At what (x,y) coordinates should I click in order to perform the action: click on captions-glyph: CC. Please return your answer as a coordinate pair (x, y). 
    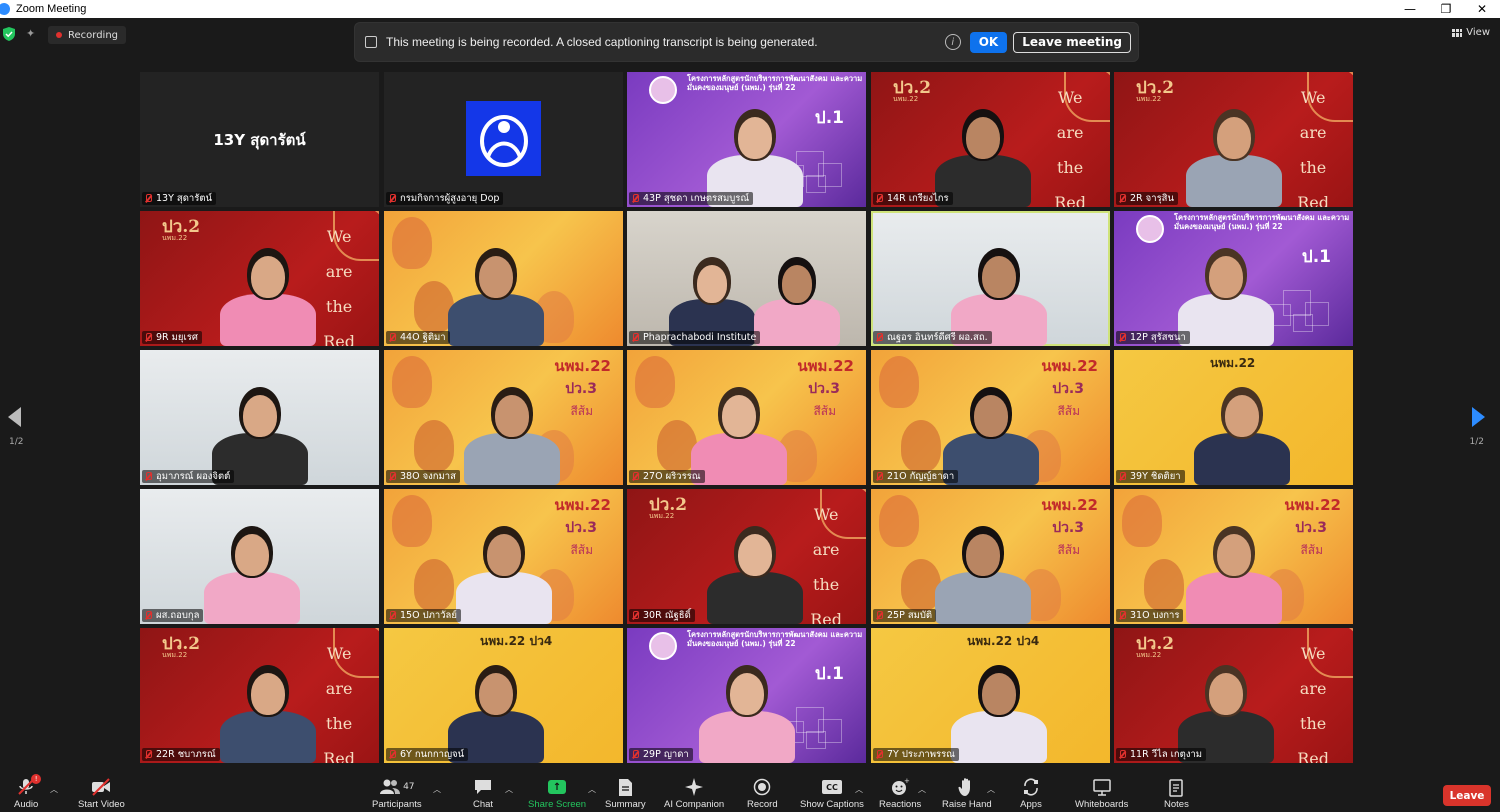
    Looking at the image, I should click on (831, 787).